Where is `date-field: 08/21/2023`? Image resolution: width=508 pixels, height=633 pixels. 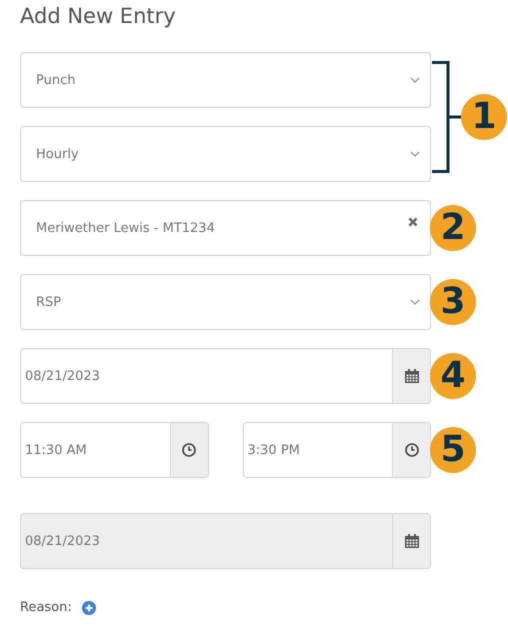 date-field: 08/21/2023 is located at coordinates (225, 376).